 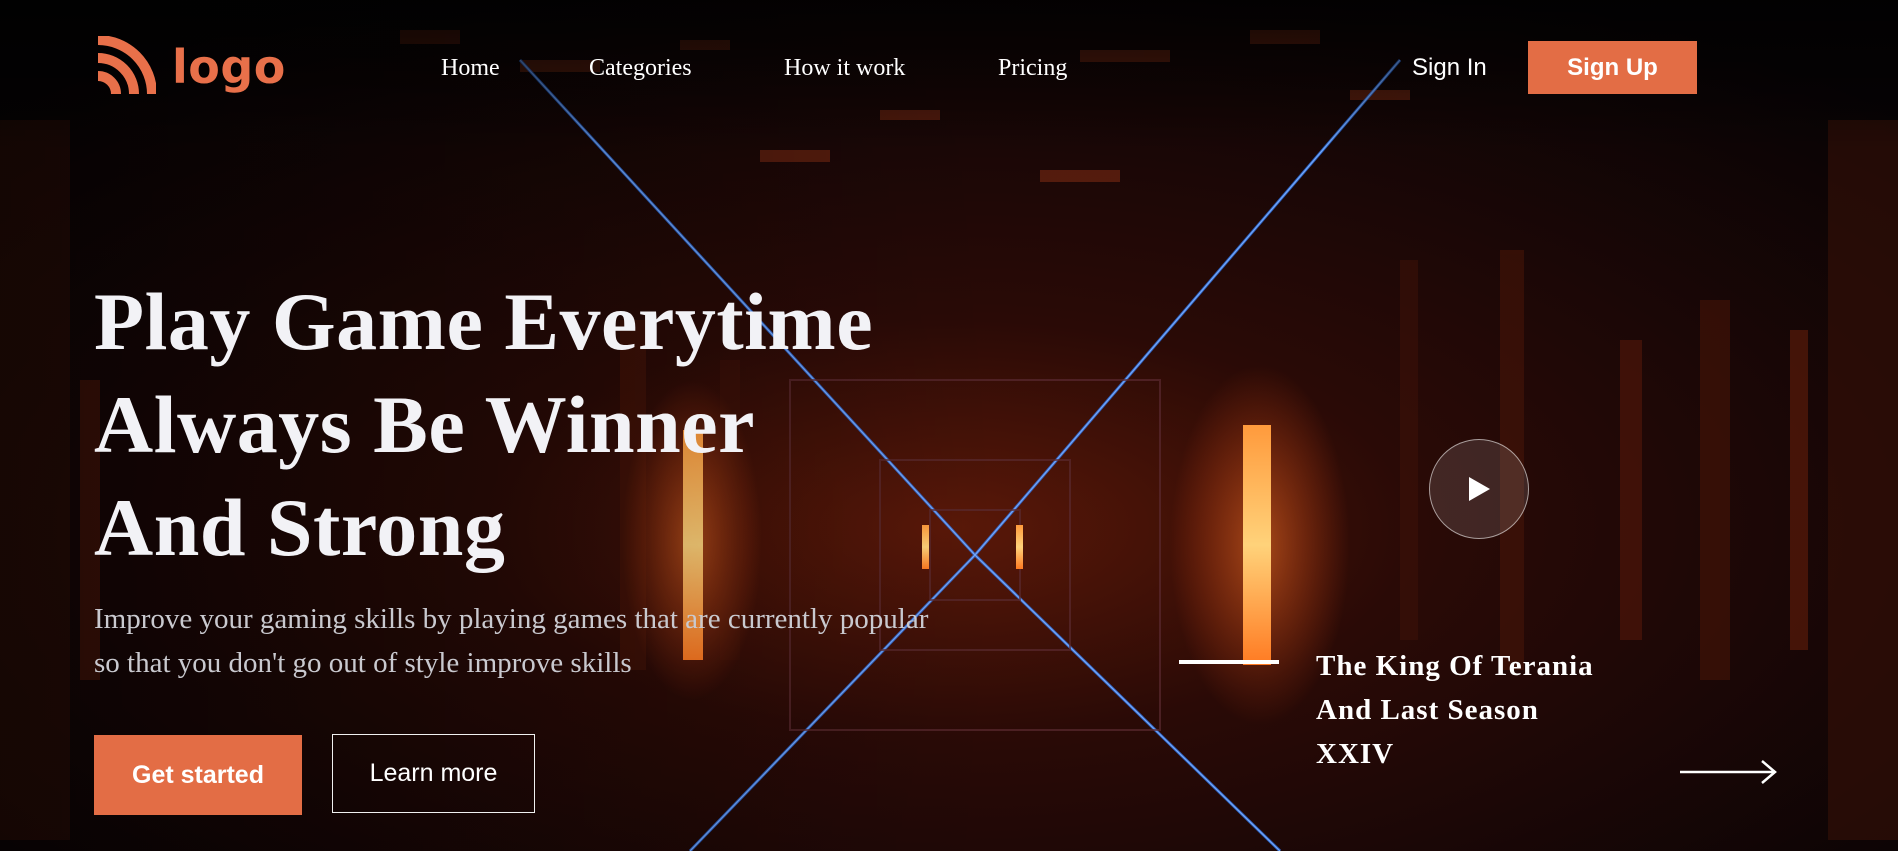 I want to click on feature-title-line: XXIV, so click(x=1355, y=754).